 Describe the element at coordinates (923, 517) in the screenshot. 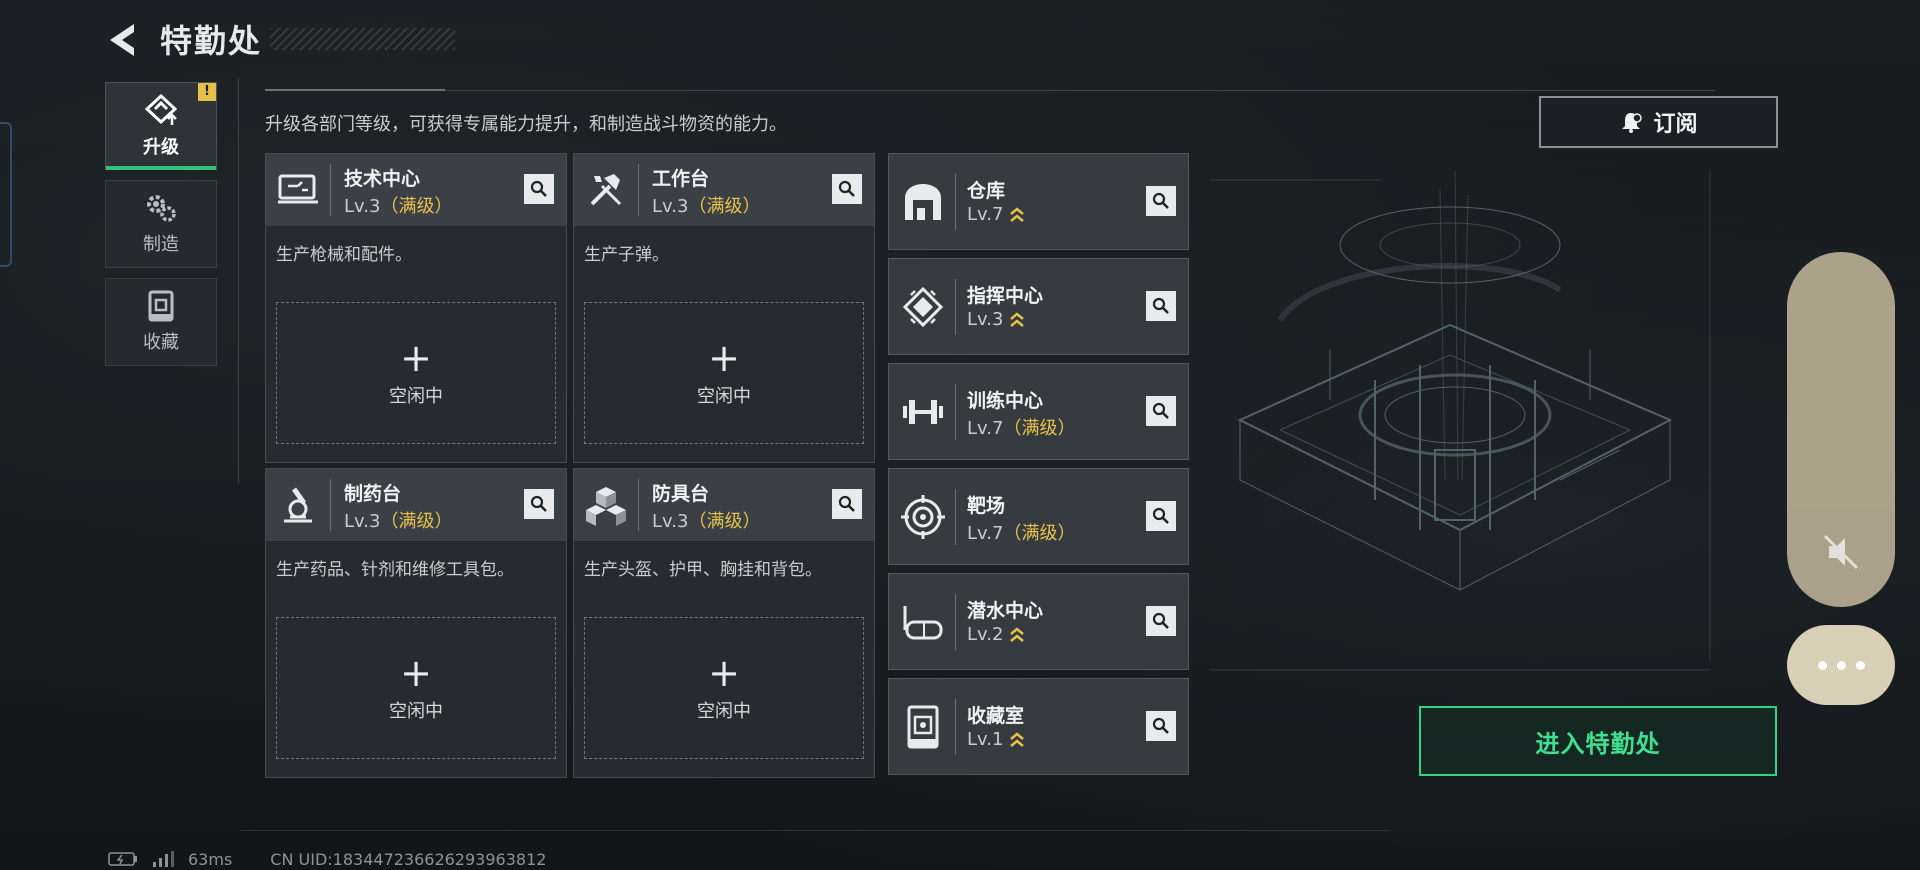

I see `target-icon` at that location.